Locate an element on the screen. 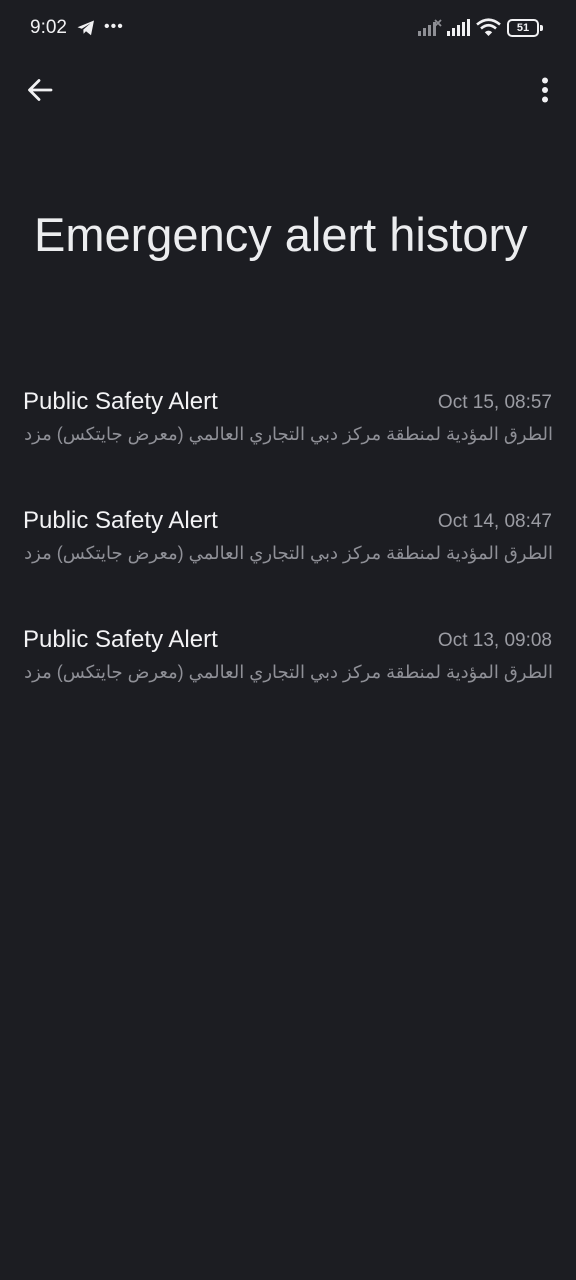 The width and height of the screenshot is (576, 1280). telegram-icon is located at coordinates (85, 28).